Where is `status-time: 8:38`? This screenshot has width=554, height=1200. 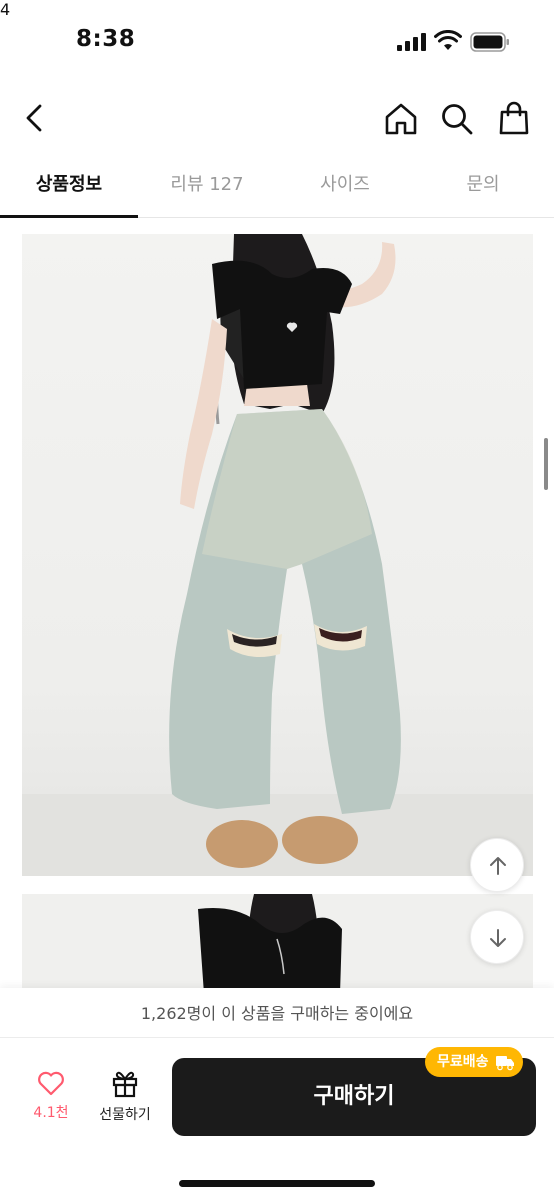 status-time: 8:38 is located at coordinates (106, 39).